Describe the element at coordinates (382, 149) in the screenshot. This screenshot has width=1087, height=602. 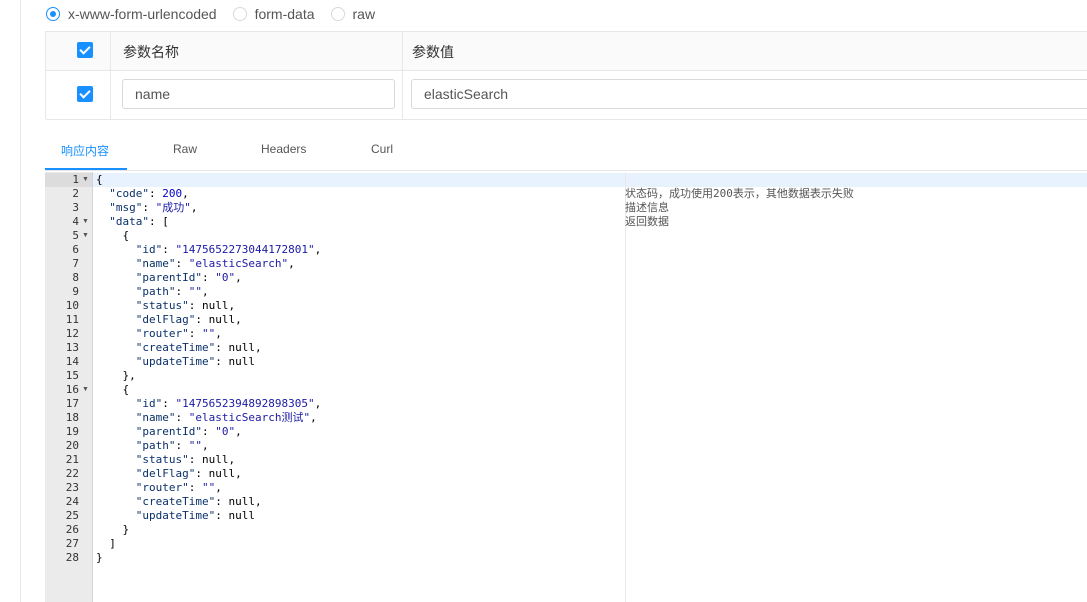
I see `tab-curl: Curl` at that location.